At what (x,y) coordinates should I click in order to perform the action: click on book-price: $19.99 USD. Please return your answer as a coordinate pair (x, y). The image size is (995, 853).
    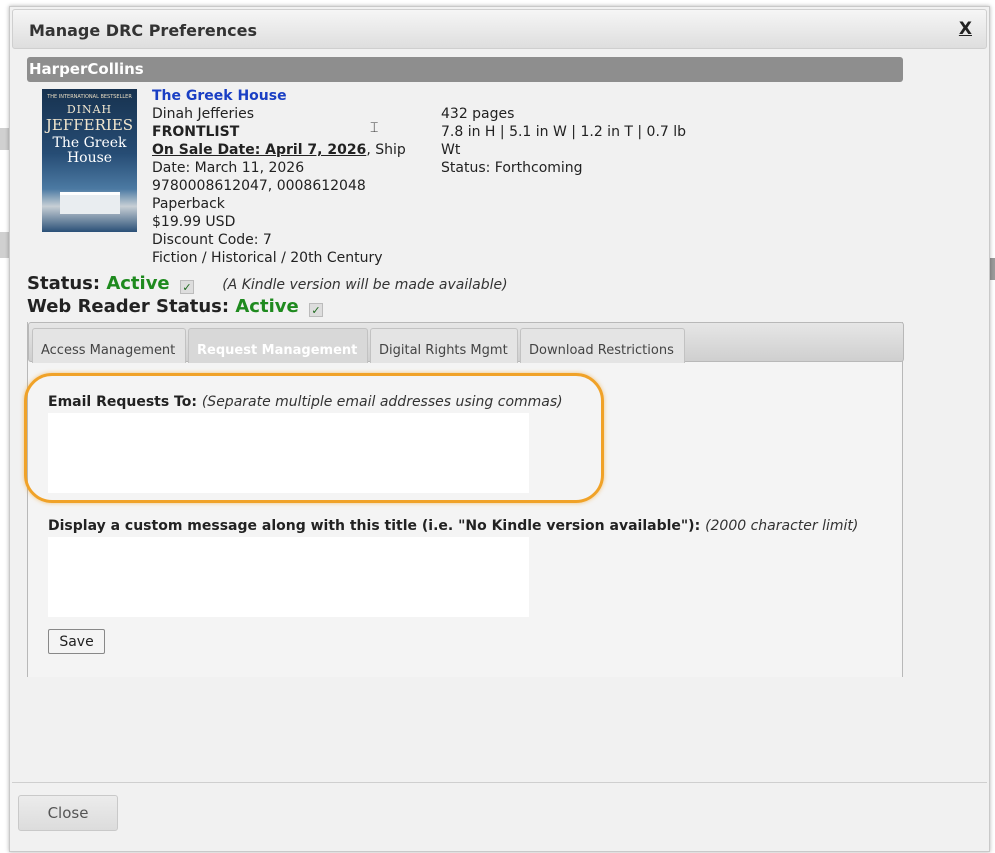
    Looking at the image, I should click on (194, 222).